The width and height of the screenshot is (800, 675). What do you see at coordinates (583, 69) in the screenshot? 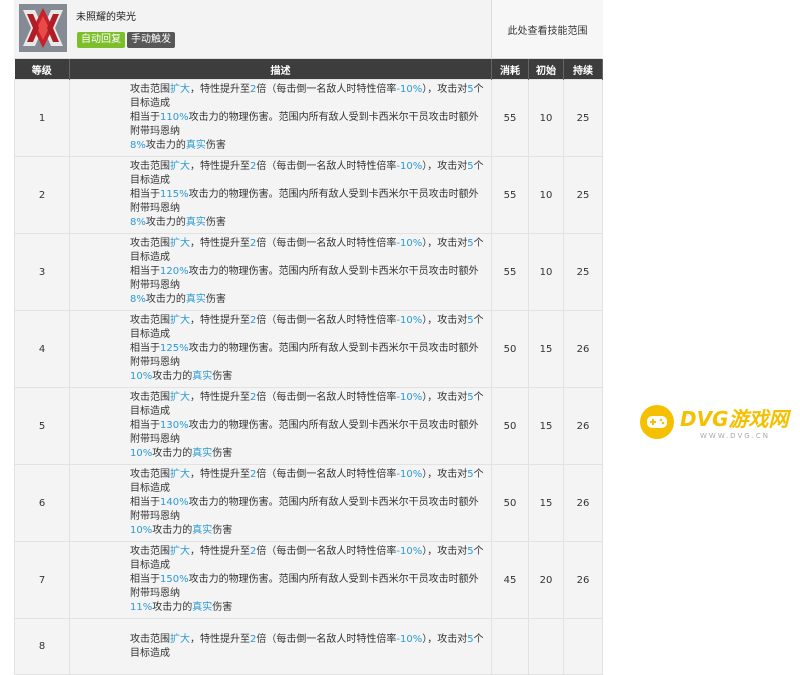
I see `col-duration: 持续` at bounding box center [583, 69].